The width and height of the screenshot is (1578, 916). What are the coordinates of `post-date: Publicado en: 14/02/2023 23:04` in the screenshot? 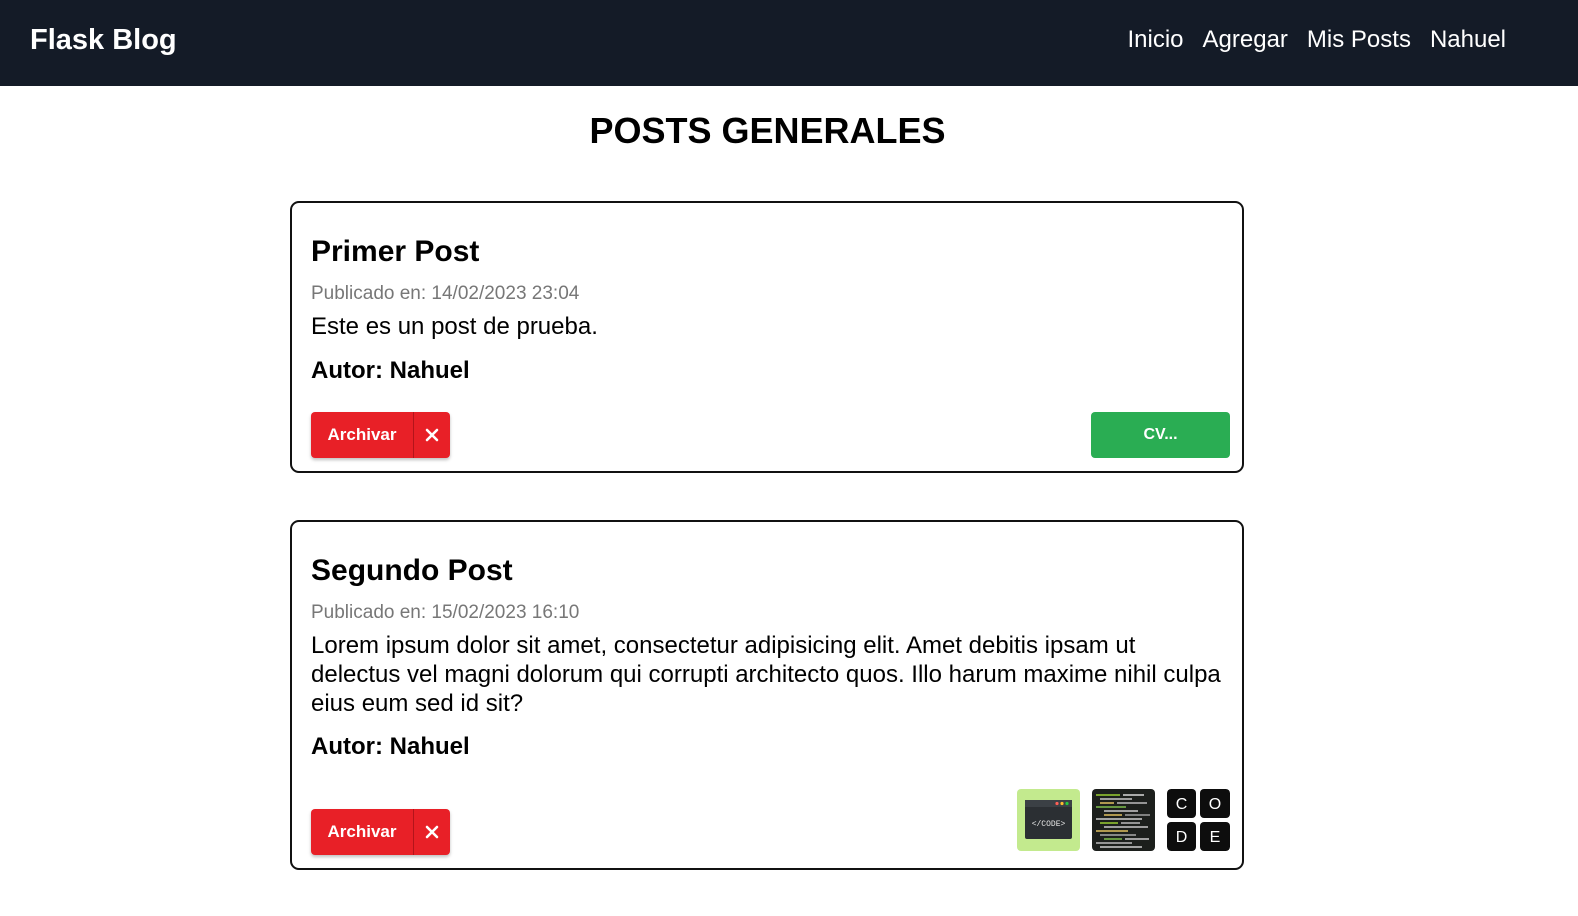 It's located at (445, 293).